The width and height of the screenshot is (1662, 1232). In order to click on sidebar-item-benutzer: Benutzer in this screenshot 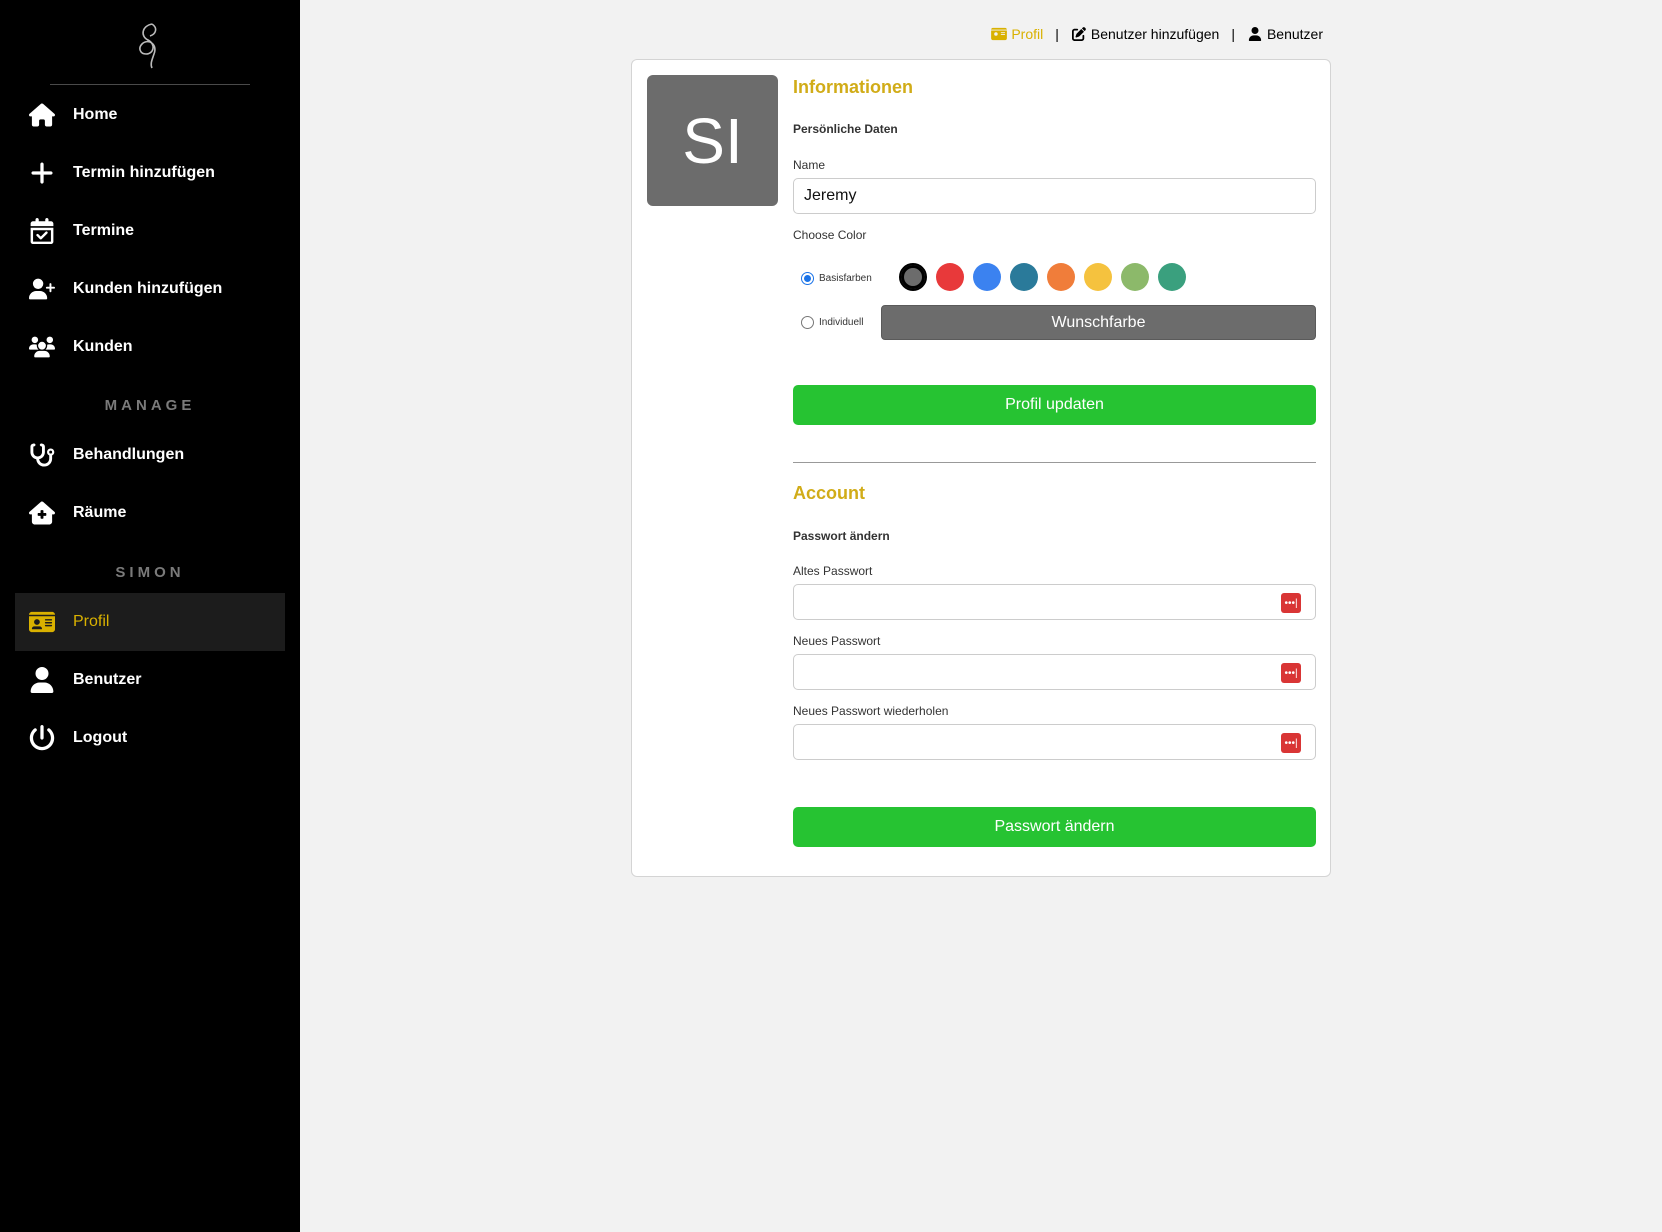, I will do `click(150, 680)`.